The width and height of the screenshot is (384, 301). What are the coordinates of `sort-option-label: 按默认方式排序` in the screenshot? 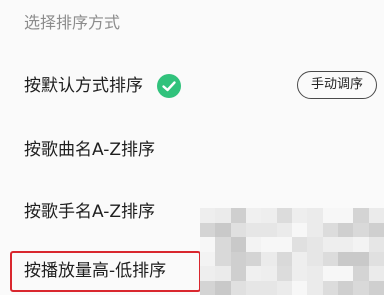 It's located at (83, 86).